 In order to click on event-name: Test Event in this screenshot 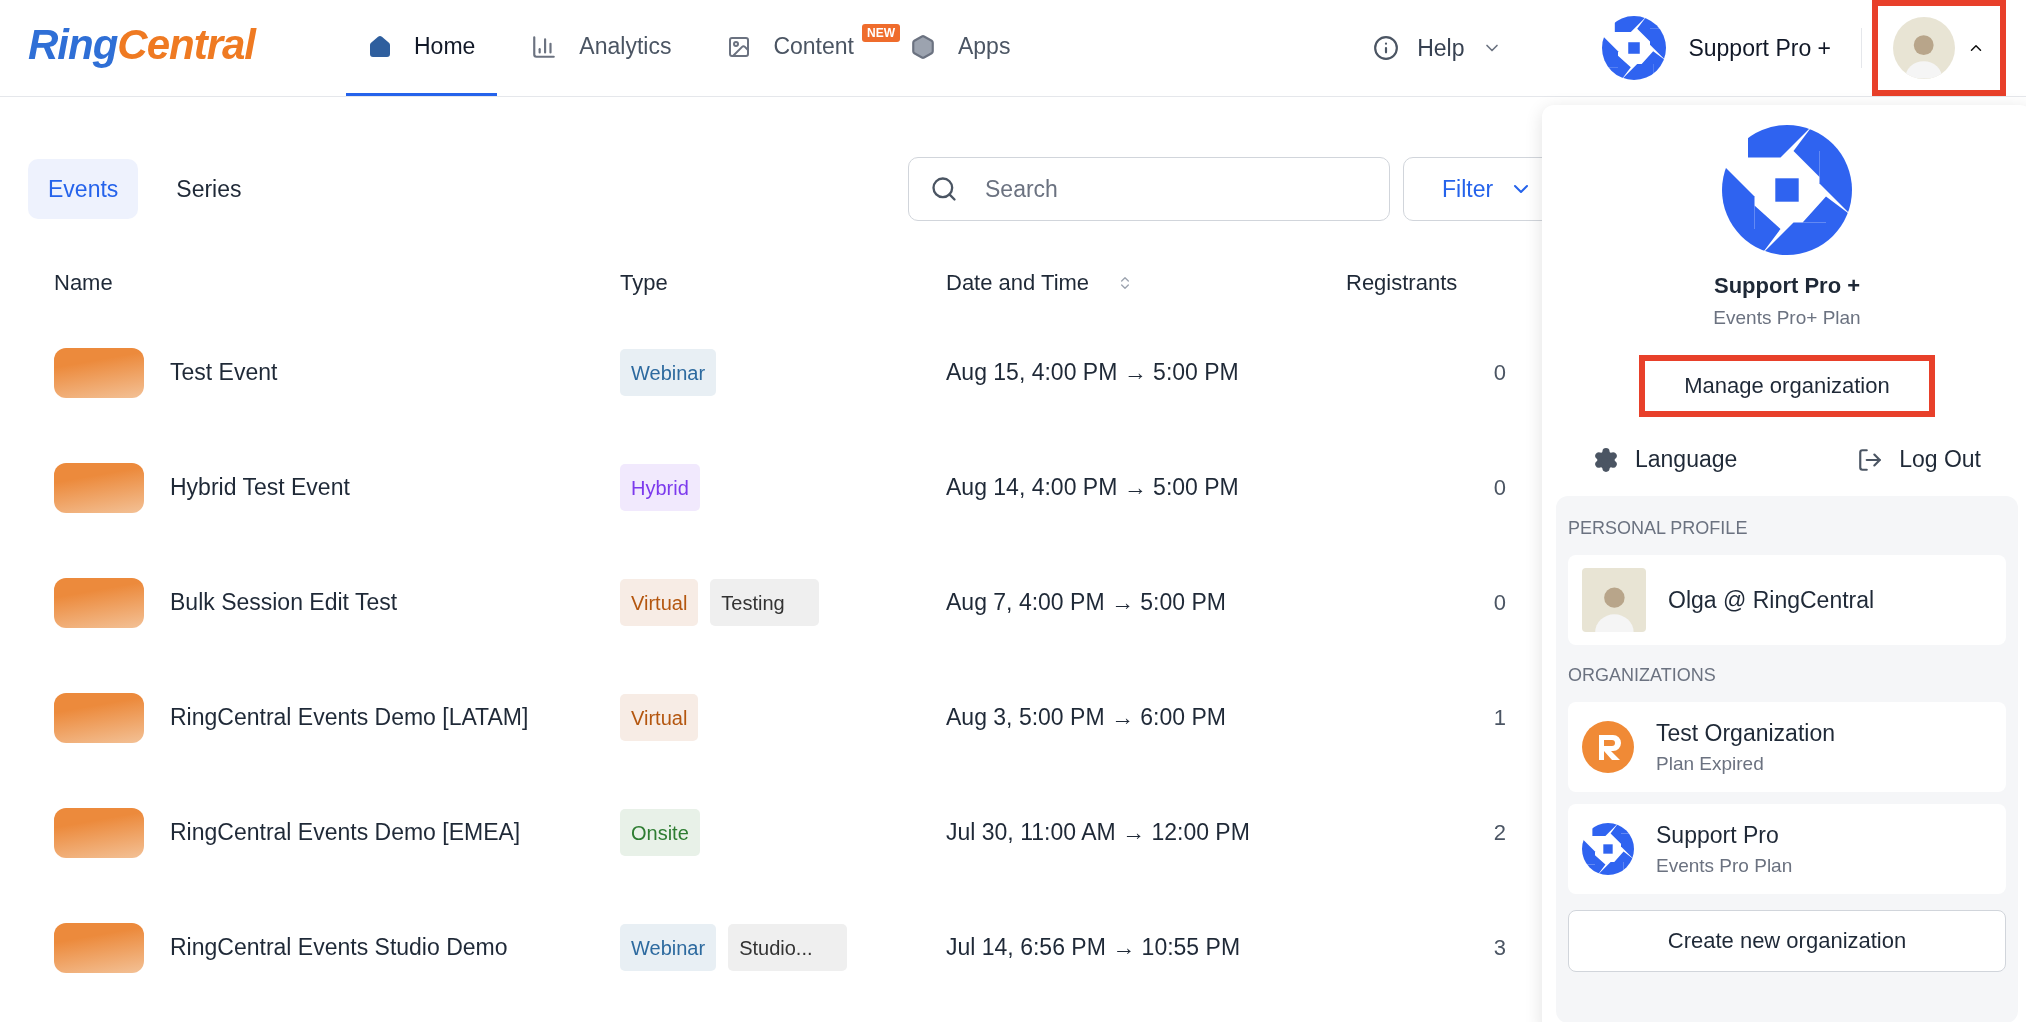, I will do `click(224, 372)`.